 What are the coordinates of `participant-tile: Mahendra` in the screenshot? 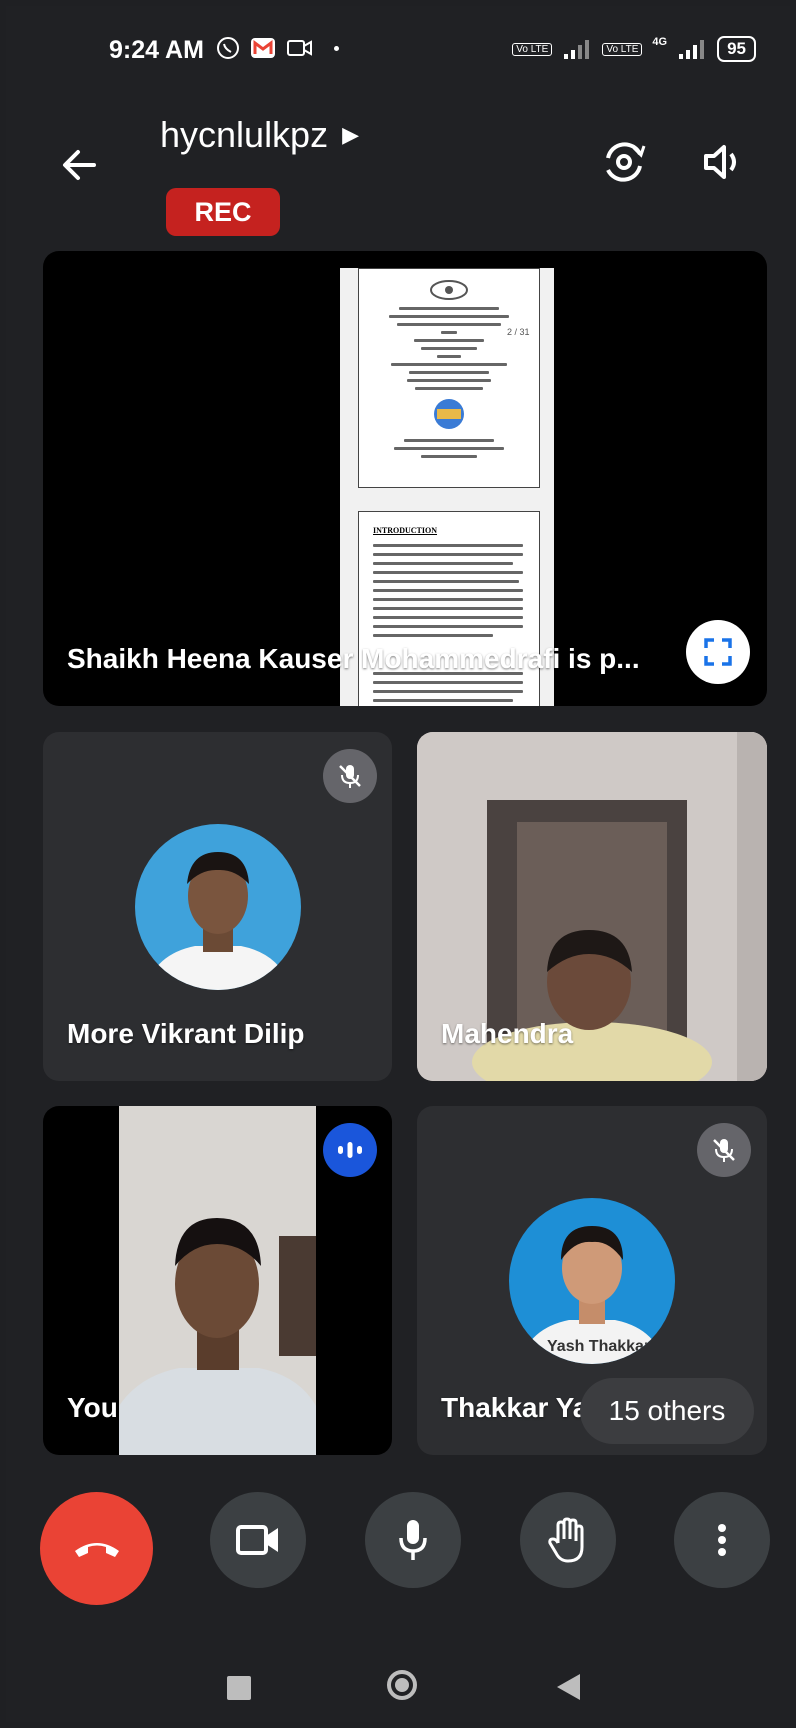 It's located at (592, 906).